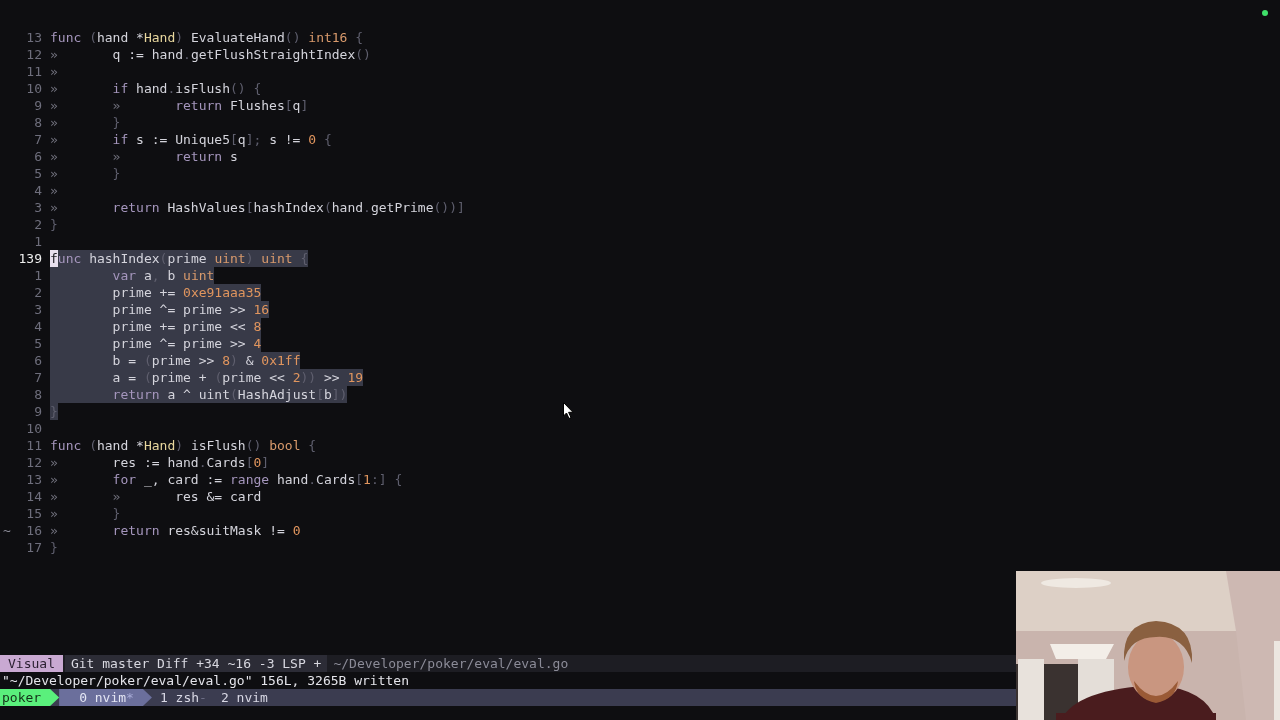 The width and height of the screenshot is (1280, 720). Describe the element at coordinates (33, 530) in the screenshot. I see `line-number: 16` at that location.